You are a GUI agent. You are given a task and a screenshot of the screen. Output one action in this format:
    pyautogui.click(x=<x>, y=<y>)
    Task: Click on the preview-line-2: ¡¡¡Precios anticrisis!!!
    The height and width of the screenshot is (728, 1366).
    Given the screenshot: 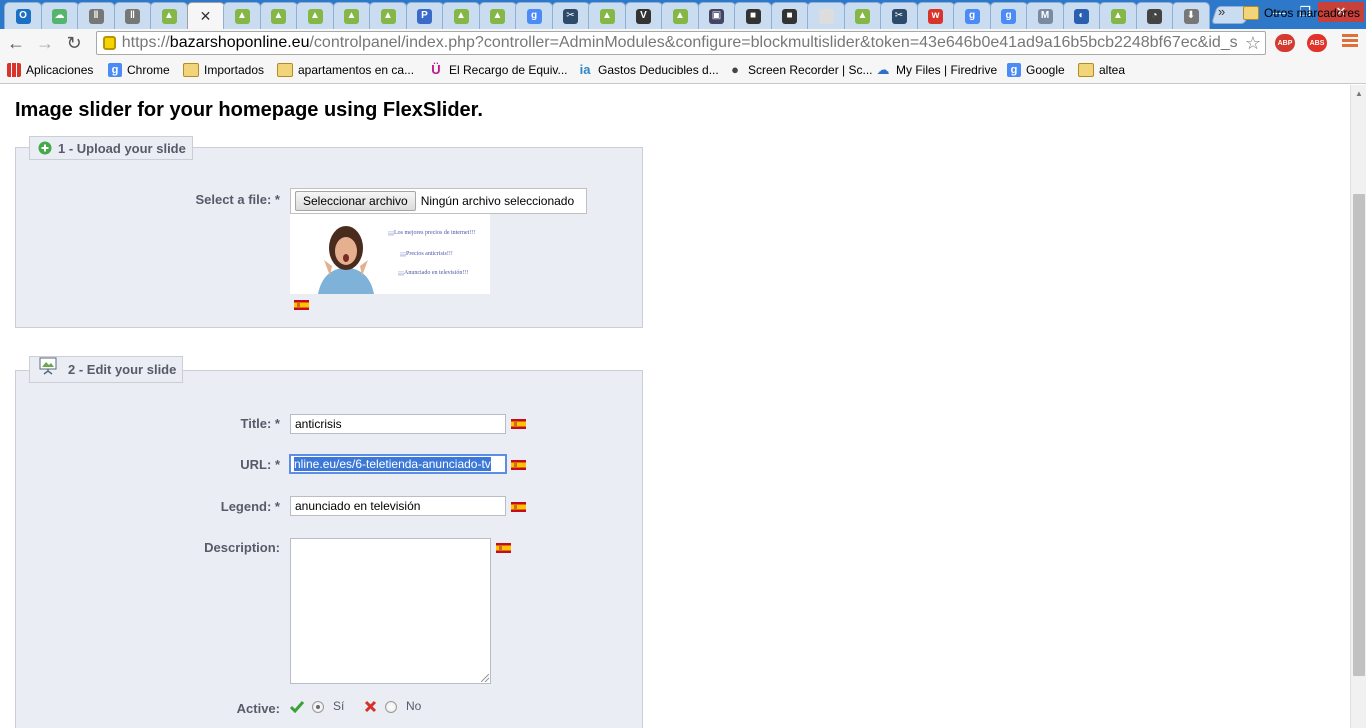 What is the action you would take?
    pyautogui.click(x=426, y=254)
    